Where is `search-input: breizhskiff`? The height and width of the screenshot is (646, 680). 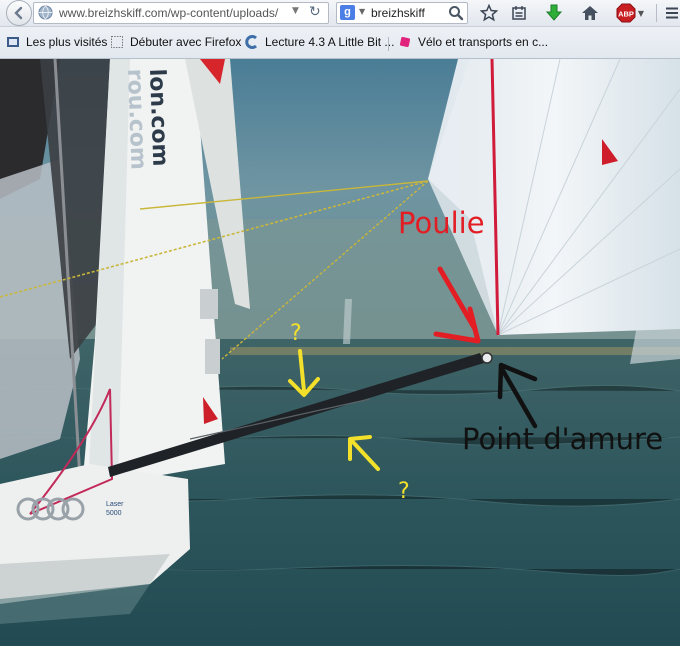 search-input: breizhskiff is located at coordinates (398, 13).